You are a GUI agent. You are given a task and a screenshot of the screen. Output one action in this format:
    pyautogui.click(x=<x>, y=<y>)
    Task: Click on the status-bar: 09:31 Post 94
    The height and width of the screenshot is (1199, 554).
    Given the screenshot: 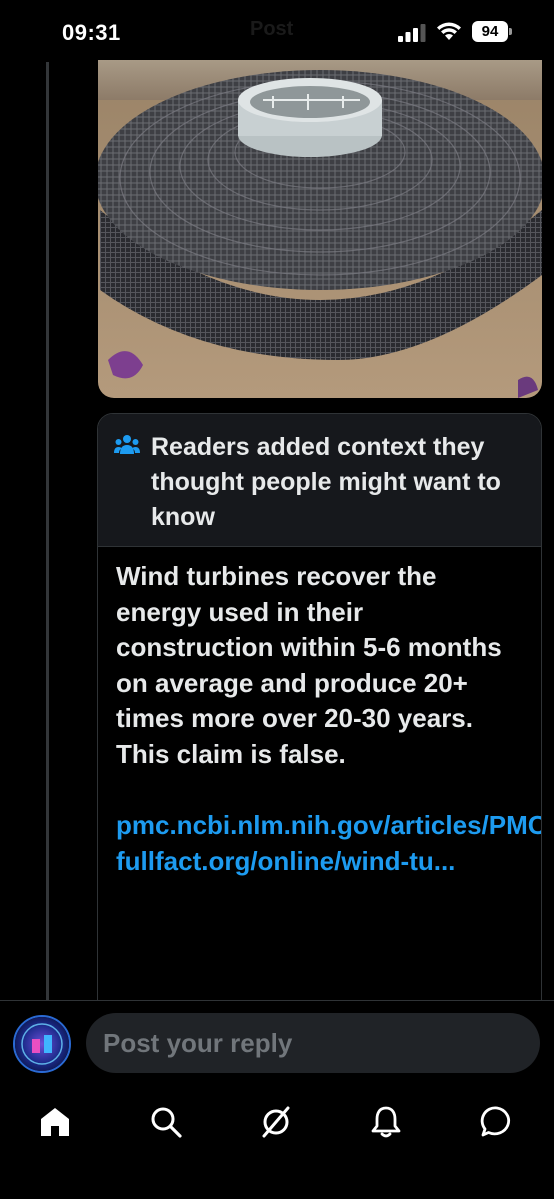 What is the action you would take?
    pyautogui.click(x=277, y=31)
    